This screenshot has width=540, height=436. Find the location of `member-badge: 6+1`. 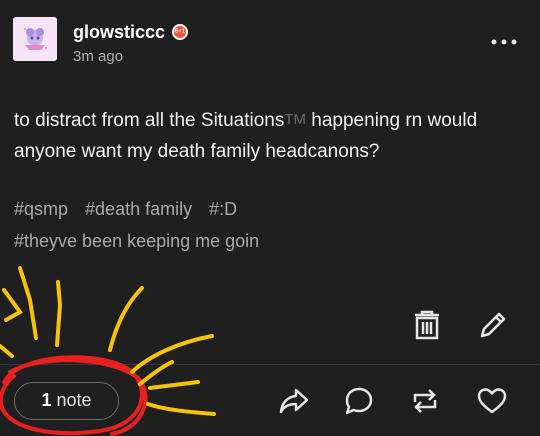

member-badge: 6+1 is located at coordinates (180, 32).